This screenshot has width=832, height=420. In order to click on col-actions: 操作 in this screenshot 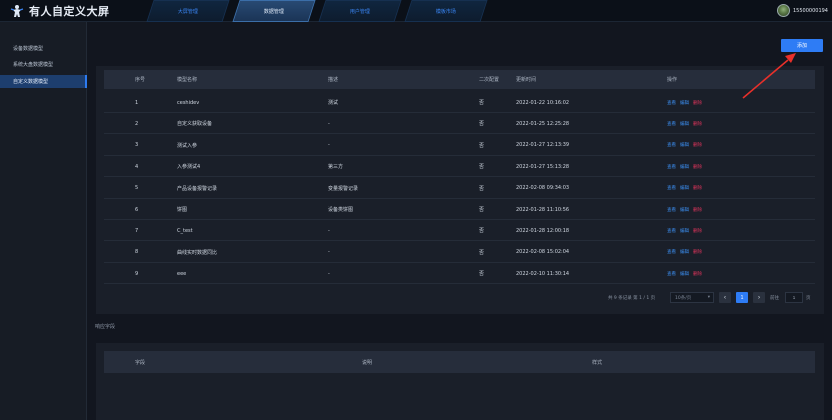, I will do `click(672, 80)`.